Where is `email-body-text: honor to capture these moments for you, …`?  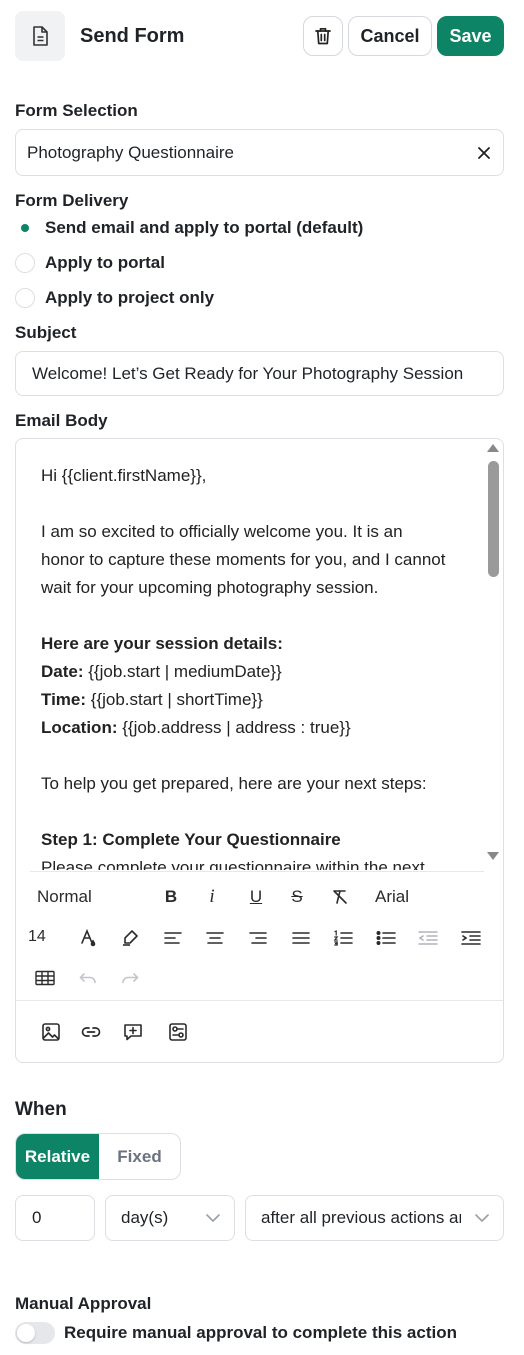
email-body-text: honor to capture these moments for you, … is located at coordinates (243, 559).